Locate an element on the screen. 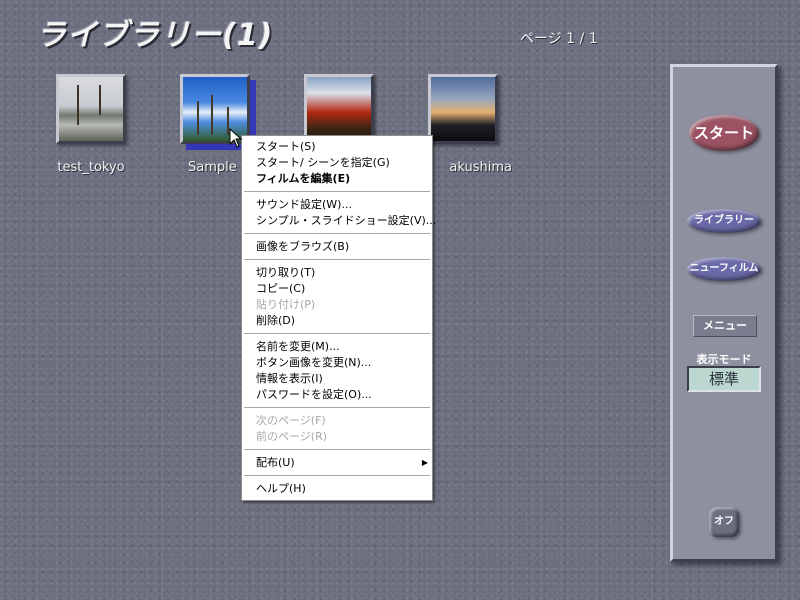 The image size is (800, 600). menu-item-help: ヘルプ(H) is located at coordinates (337, 489).